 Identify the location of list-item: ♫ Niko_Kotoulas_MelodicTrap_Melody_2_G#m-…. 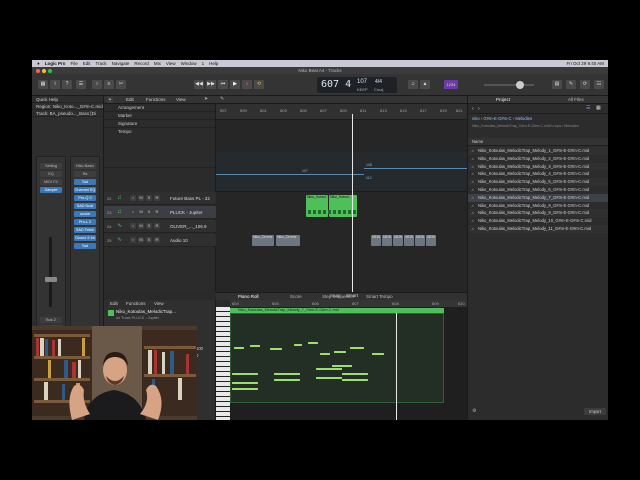
(538, 159).